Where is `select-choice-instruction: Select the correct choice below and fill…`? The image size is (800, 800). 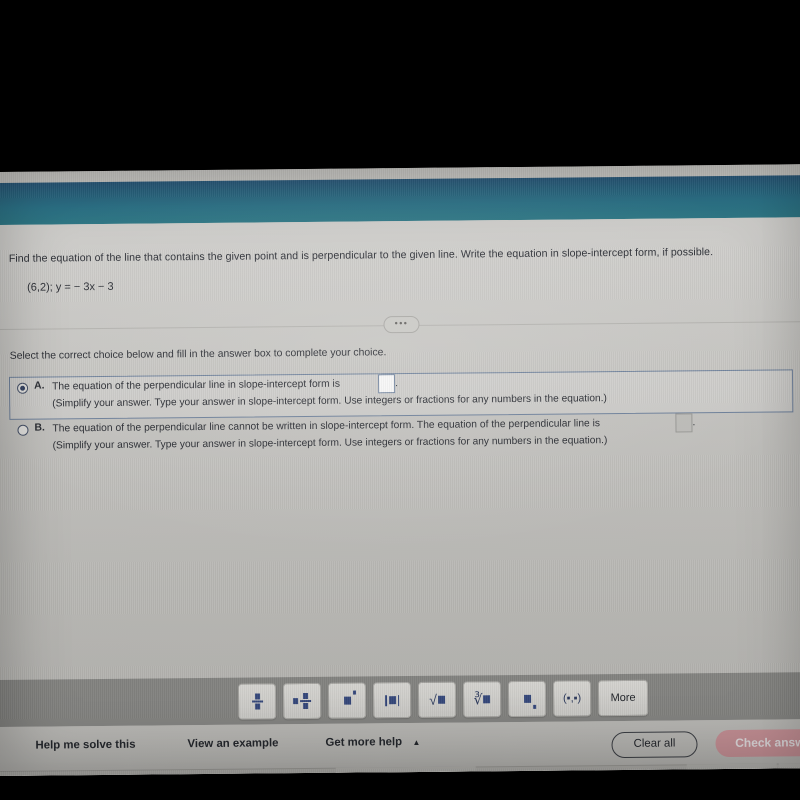
select-choice-instruction: Select the correct choice below and fill… is located at coordinates (198, 354).